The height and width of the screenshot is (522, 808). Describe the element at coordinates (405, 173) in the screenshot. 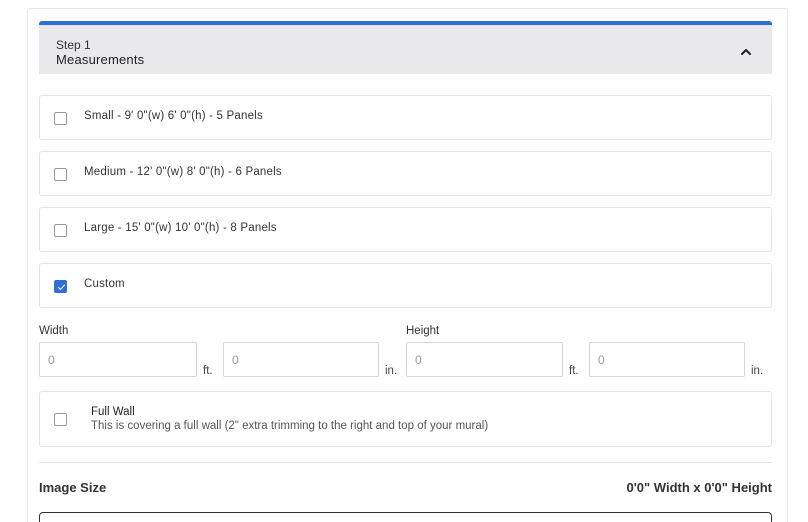

I see `size-option-medium: Medium - 12' 0"(w) 8' 0"(h) - 6 Panels` at that location.